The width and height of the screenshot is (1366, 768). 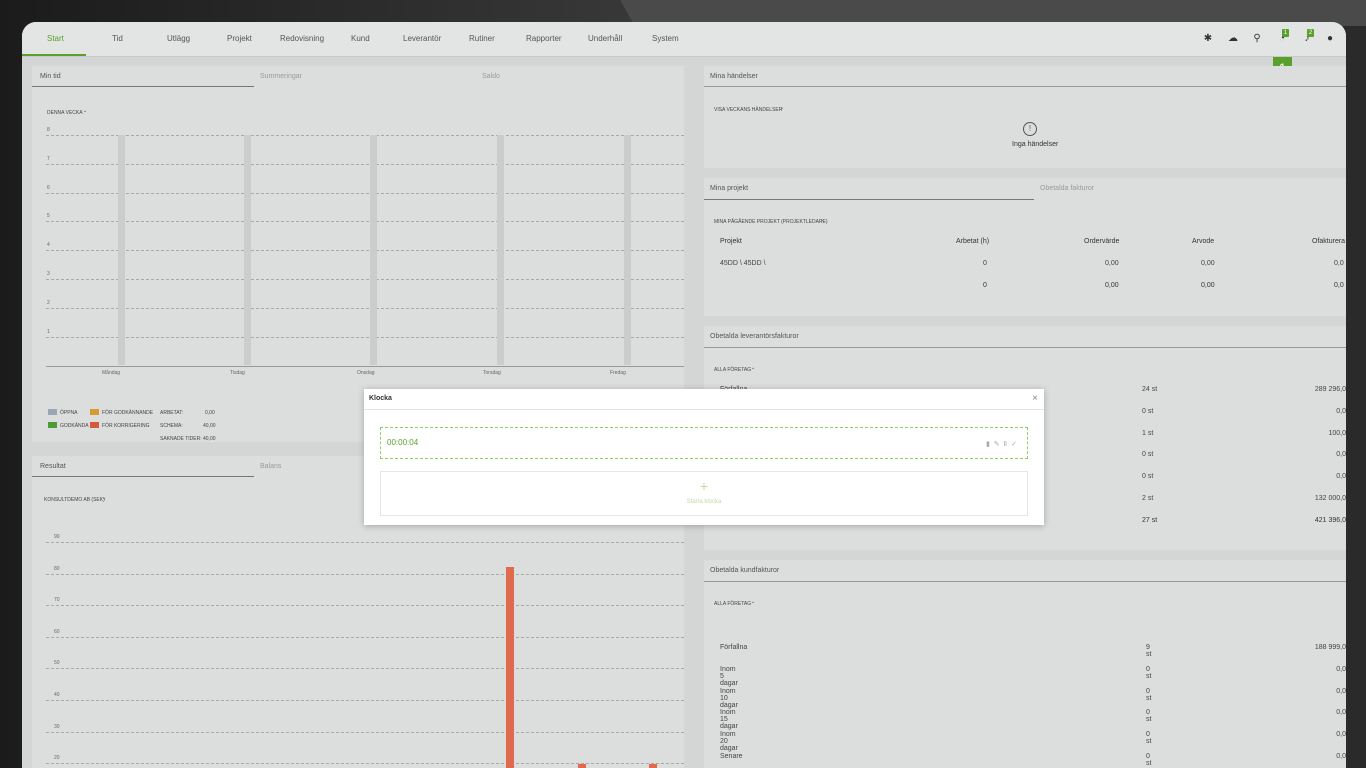 I want to click on day-label: Fredag, so click(x=618, y=373).